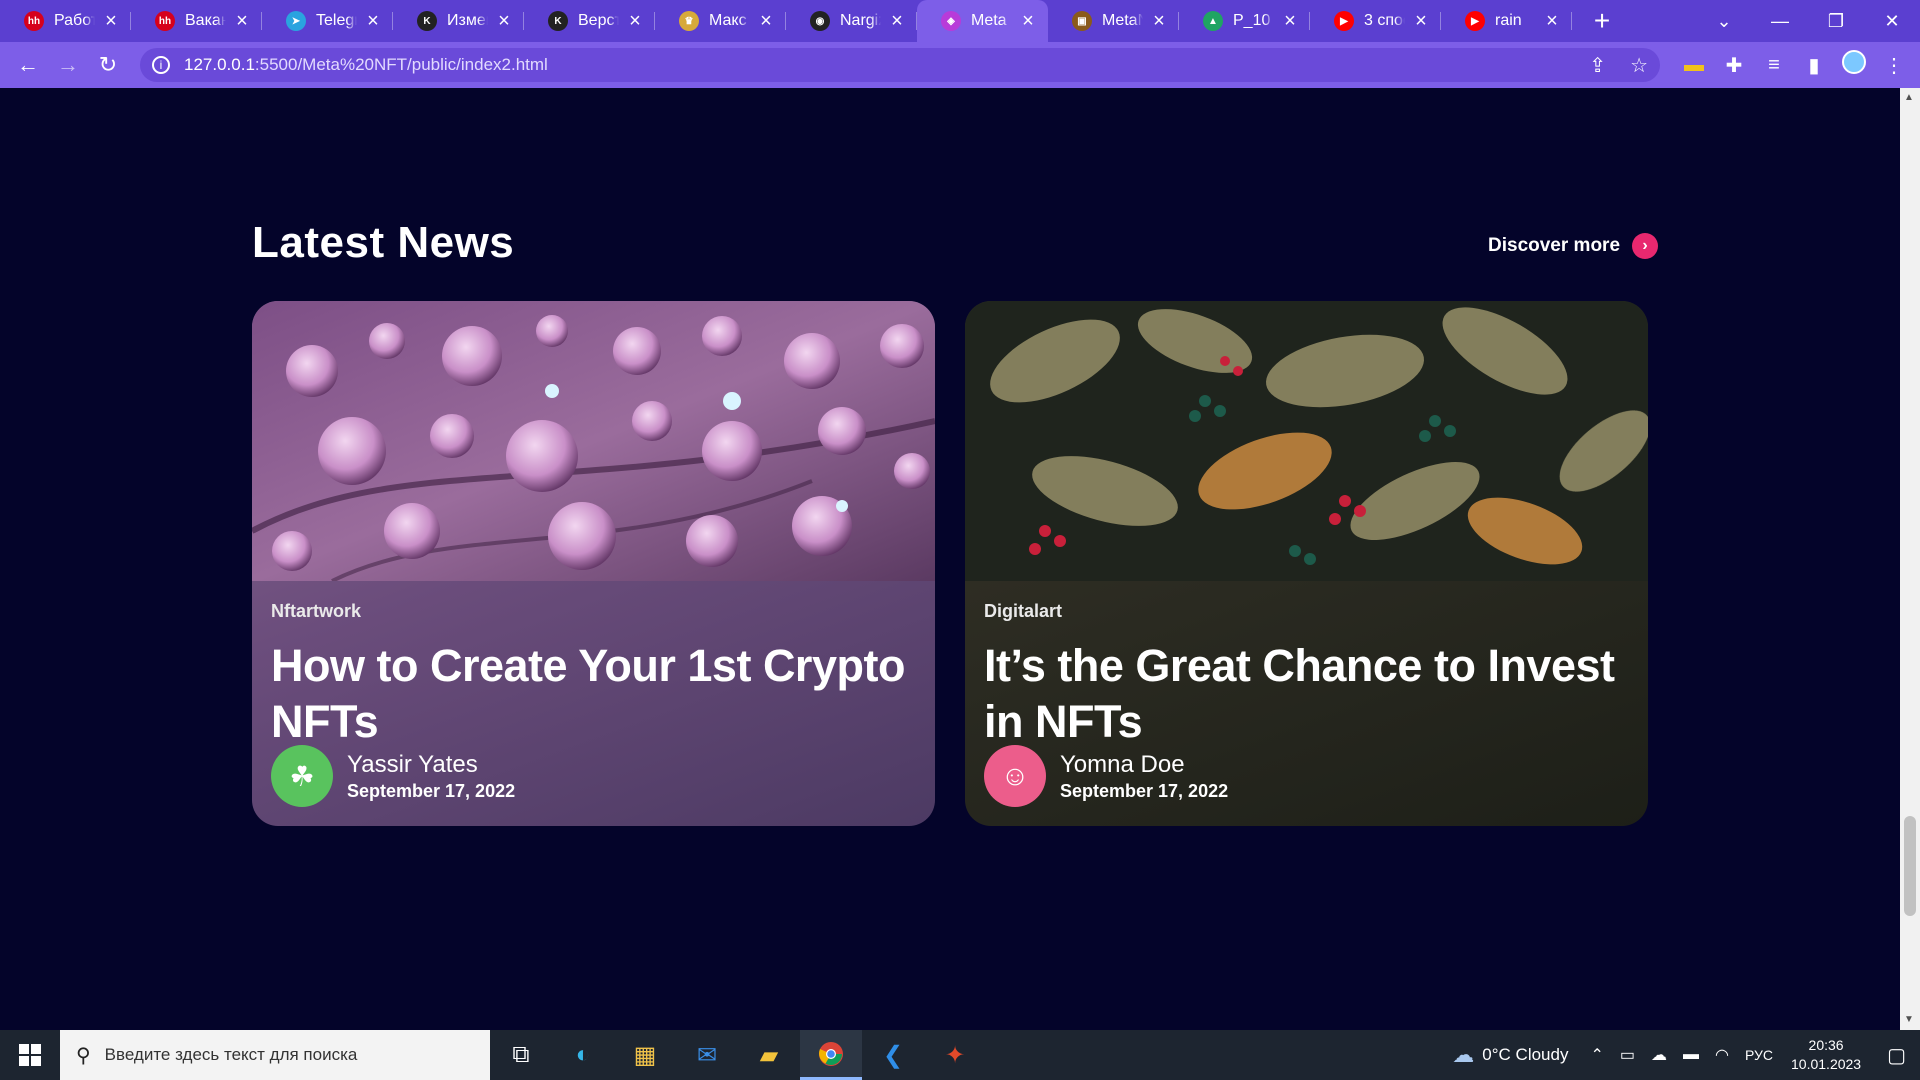 This screenshot has height=1080, width=1920. I want to click on minimize-button: —, so click(1780, 21).